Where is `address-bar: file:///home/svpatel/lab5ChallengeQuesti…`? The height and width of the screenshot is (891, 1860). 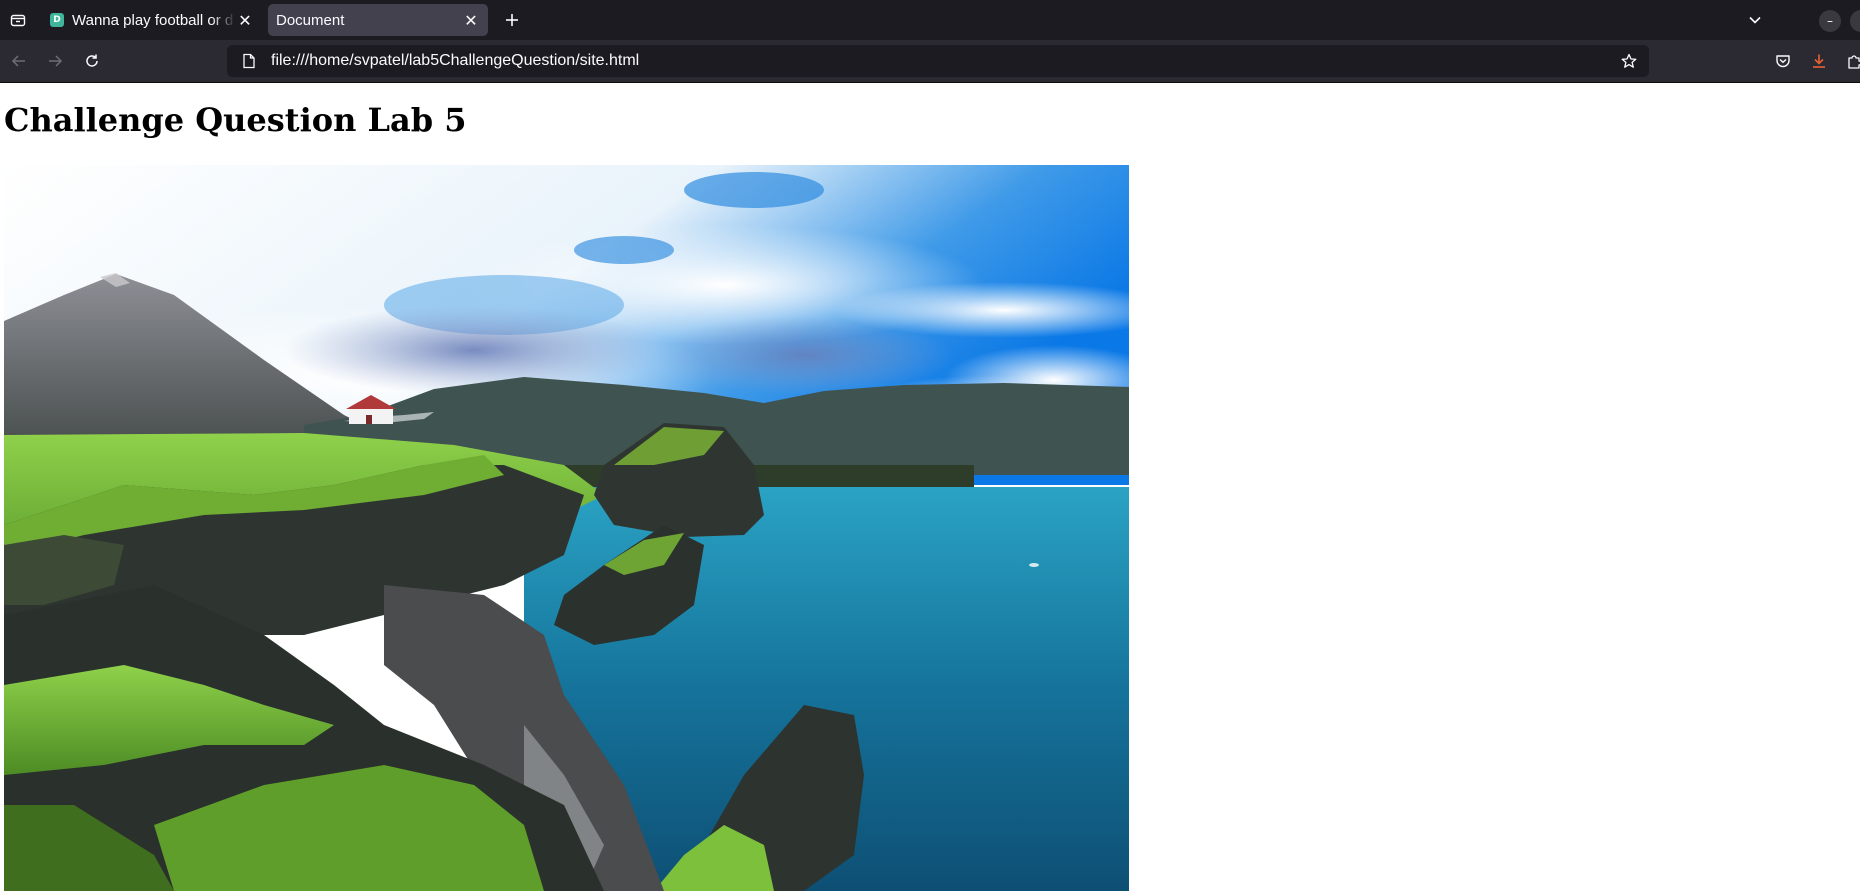
address-bar: file:///home/svpatel/lab5ChallengeQuesti… is located at coordinates (938, 61).